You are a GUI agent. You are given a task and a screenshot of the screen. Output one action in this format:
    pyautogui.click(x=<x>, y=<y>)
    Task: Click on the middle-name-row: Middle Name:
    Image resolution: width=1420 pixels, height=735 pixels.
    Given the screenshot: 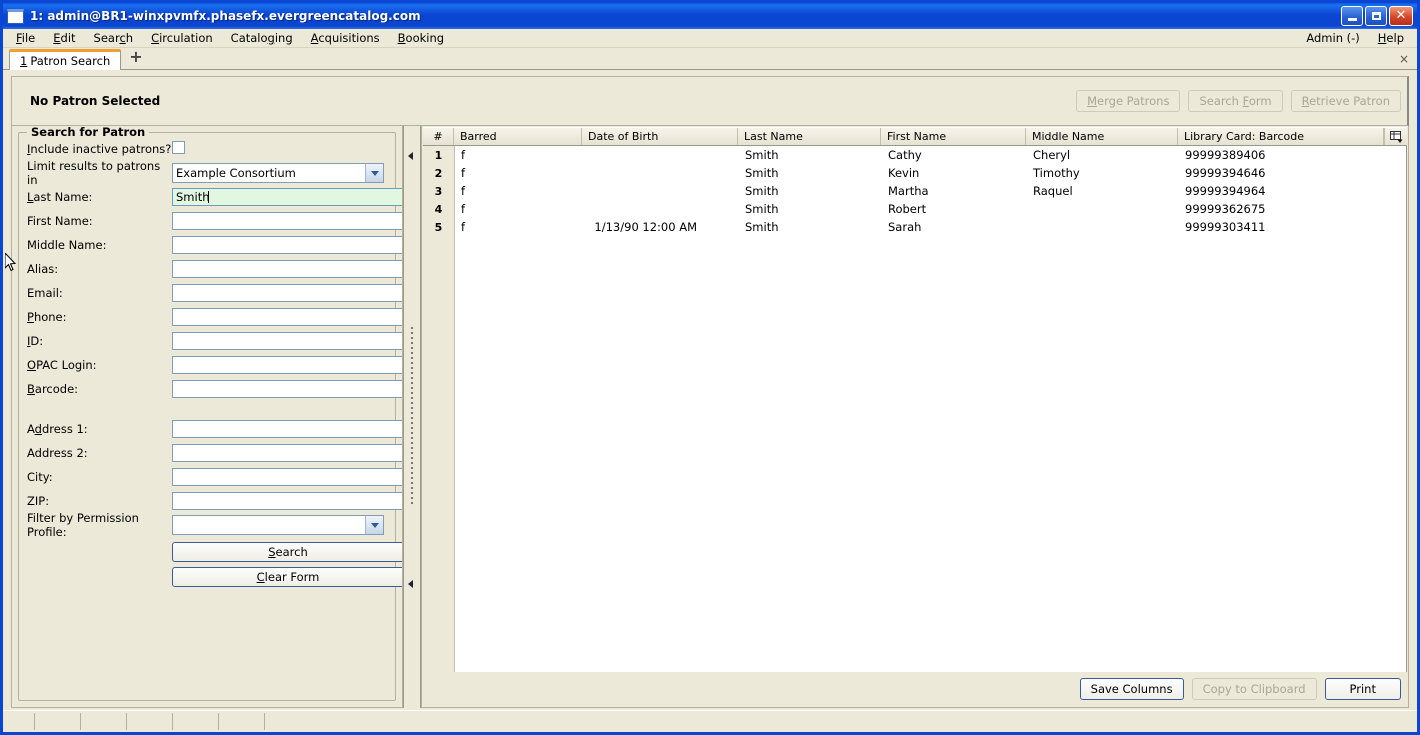 What is the action you would take?
    pyautogui.click(x=214, y=245)
    